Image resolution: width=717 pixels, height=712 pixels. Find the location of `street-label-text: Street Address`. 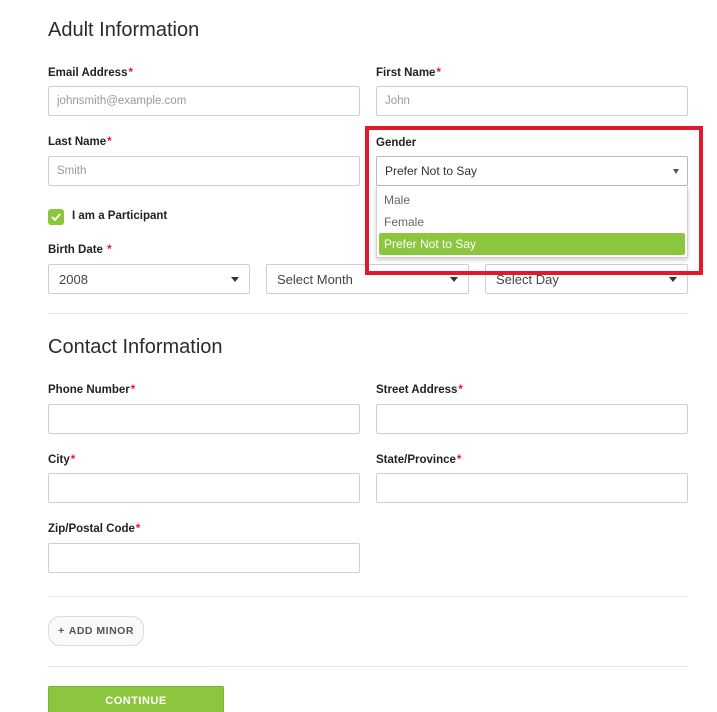

street-label-text: Street Address is located at coordinates (417, 390).